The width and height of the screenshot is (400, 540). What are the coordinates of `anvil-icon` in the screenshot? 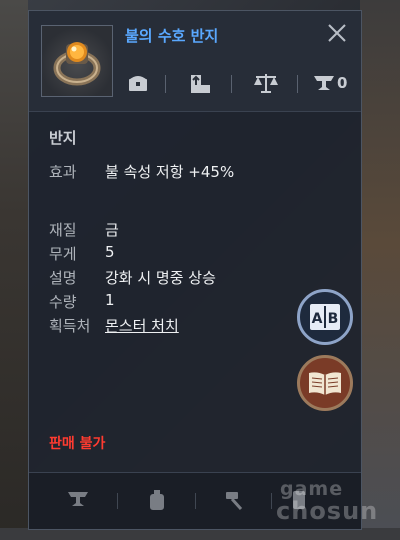 It's located at (78, 501).